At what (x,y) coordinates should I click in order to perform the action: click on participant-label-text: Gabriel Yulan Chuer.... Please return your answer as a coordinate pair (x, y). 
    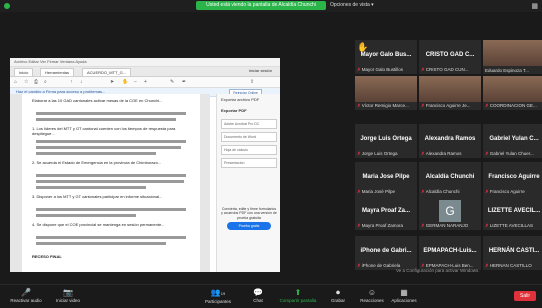
    Looking at the image, I should click on (511, 153).